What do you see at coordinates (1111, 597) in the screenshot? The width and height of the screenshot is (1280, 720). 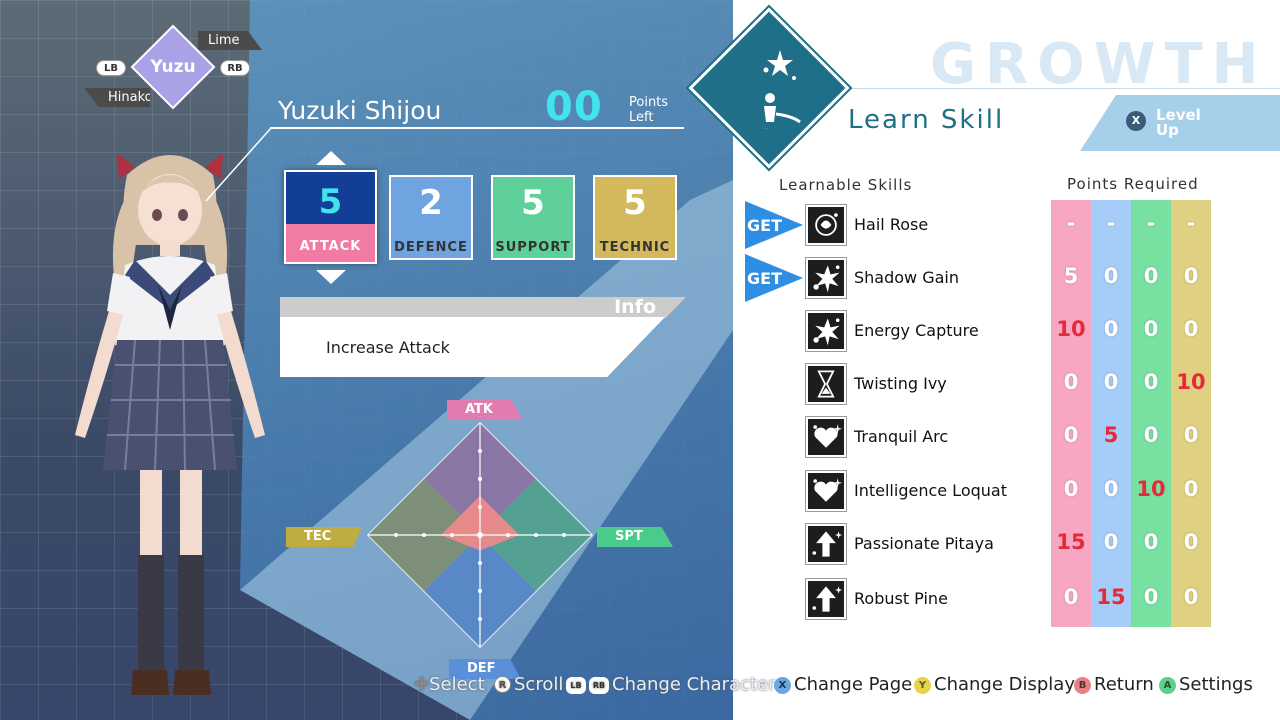 I see `points-required-def: 15` at bounding box center [1111, 597].